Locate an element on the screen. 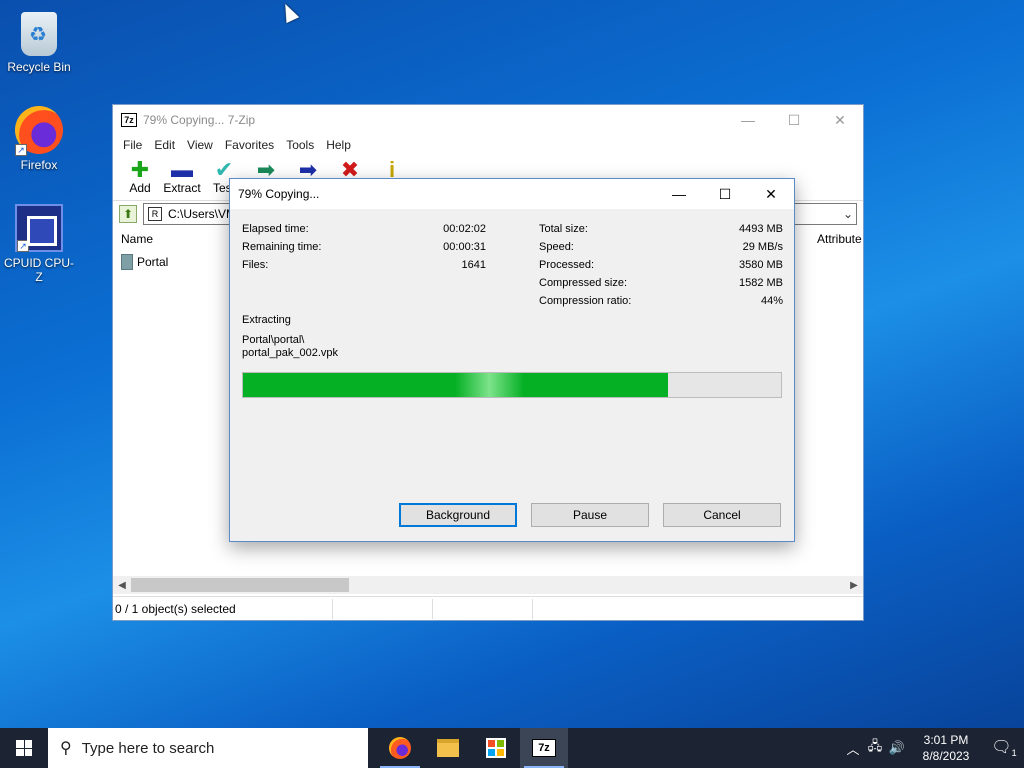 The width and height of the screenshot is (1024, 768). address-text: C:\Users\VM is located at coordinates (202, 214).